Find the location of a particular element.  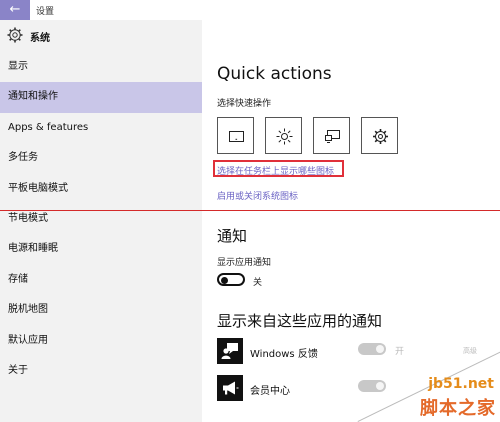

quick-actions-title: Quick actions is located at coordinates (274, 74).